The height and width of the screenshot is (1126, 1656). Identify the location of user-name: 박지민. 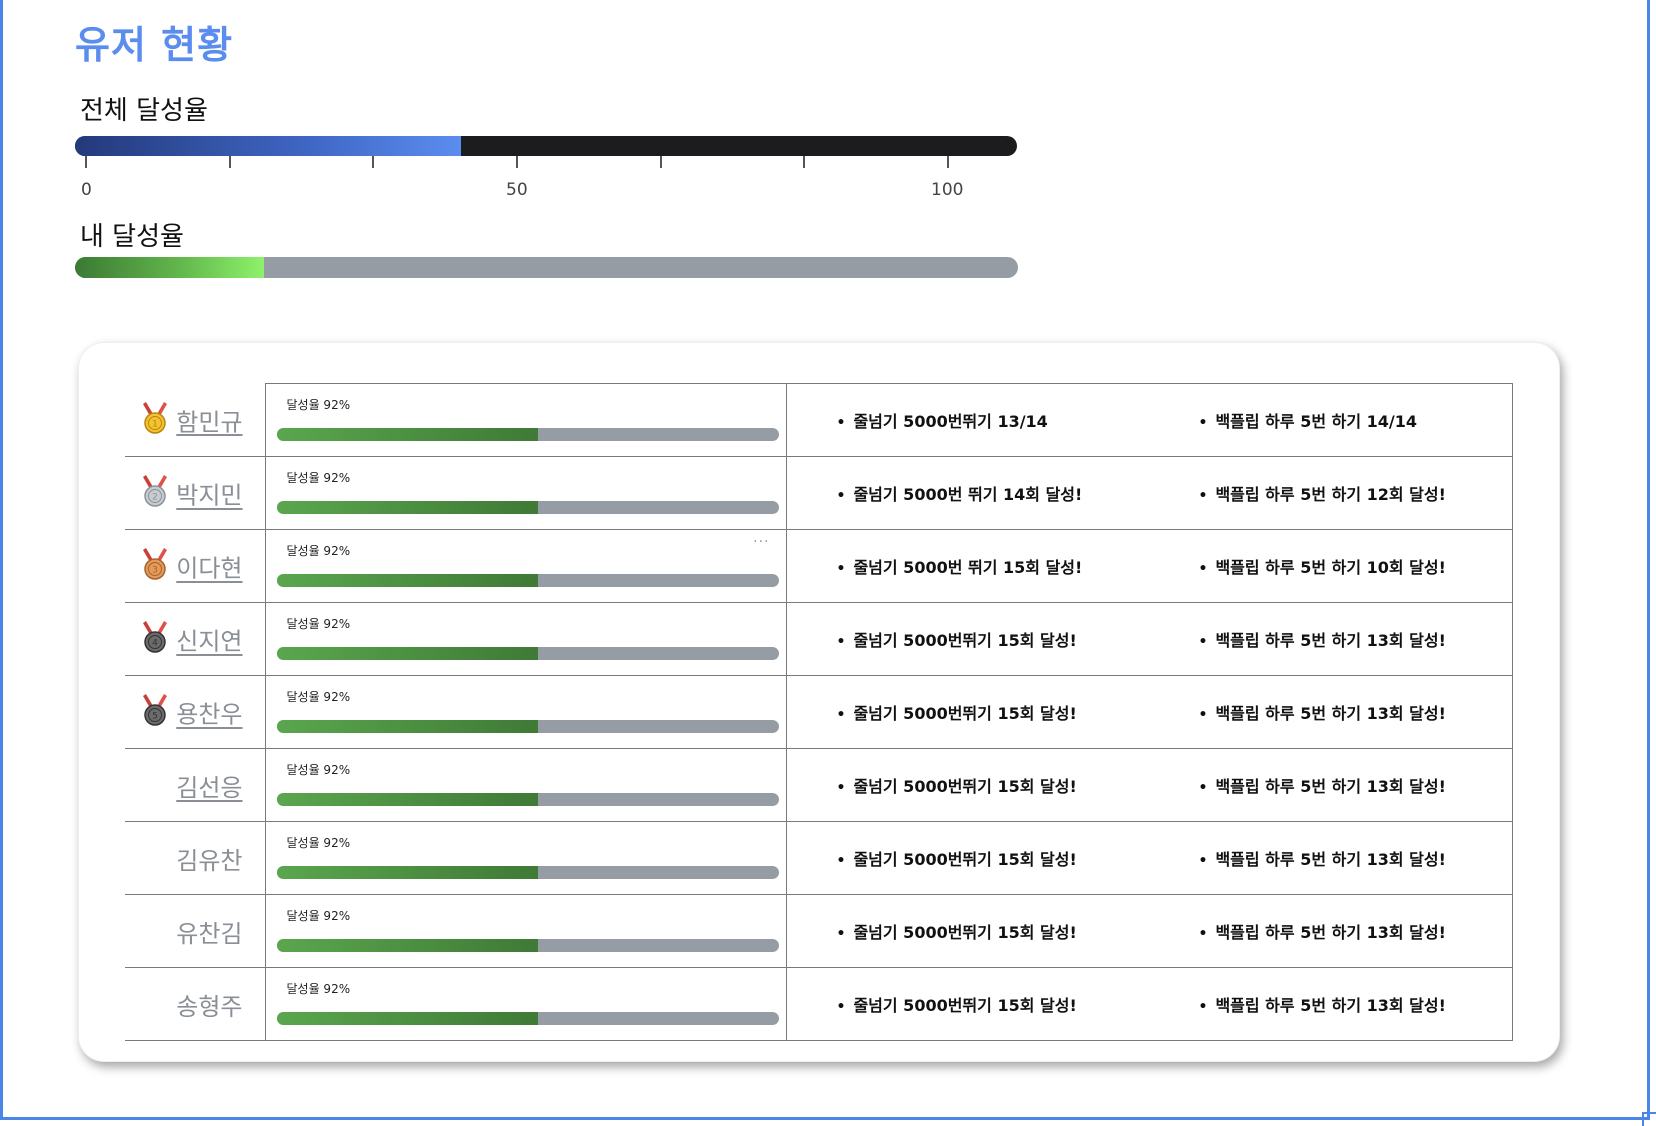
(209, 496).